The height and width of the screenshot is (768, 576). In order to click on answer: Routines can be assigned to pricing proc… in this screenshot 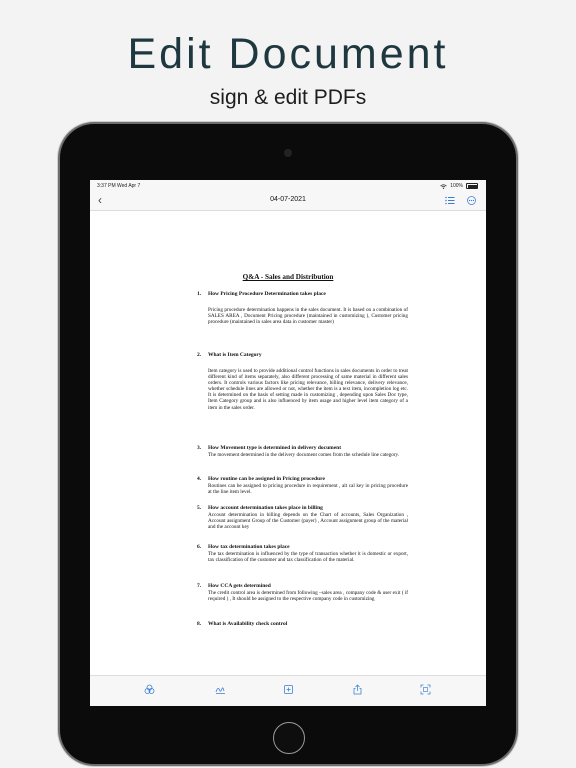, I will do `click(308, 489)`.